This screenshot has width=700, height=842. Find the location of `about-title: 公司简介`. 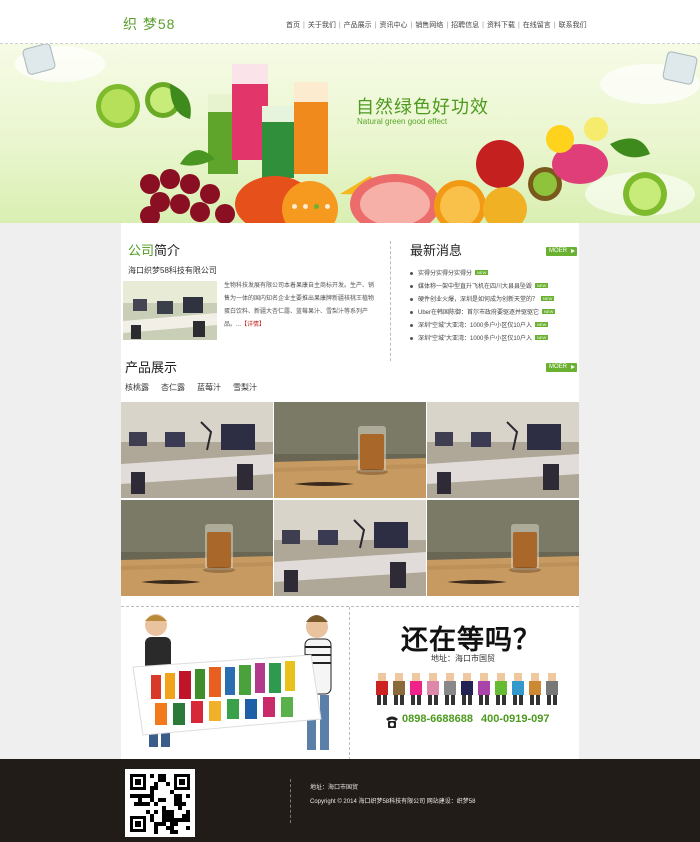

about-title: 公司简介 is located at coordinates (154, 249).